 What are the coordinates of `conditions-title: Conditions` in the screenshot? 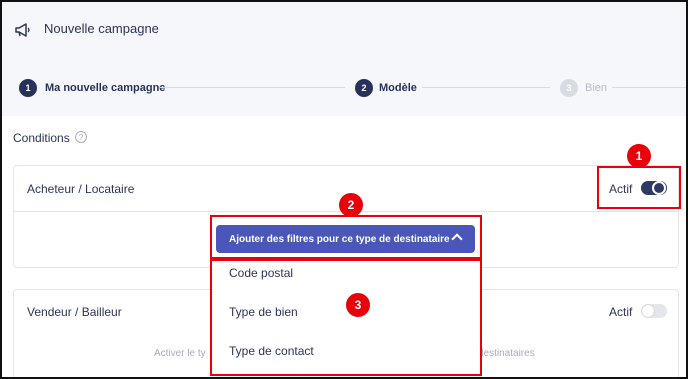 It's located at (41, 138).